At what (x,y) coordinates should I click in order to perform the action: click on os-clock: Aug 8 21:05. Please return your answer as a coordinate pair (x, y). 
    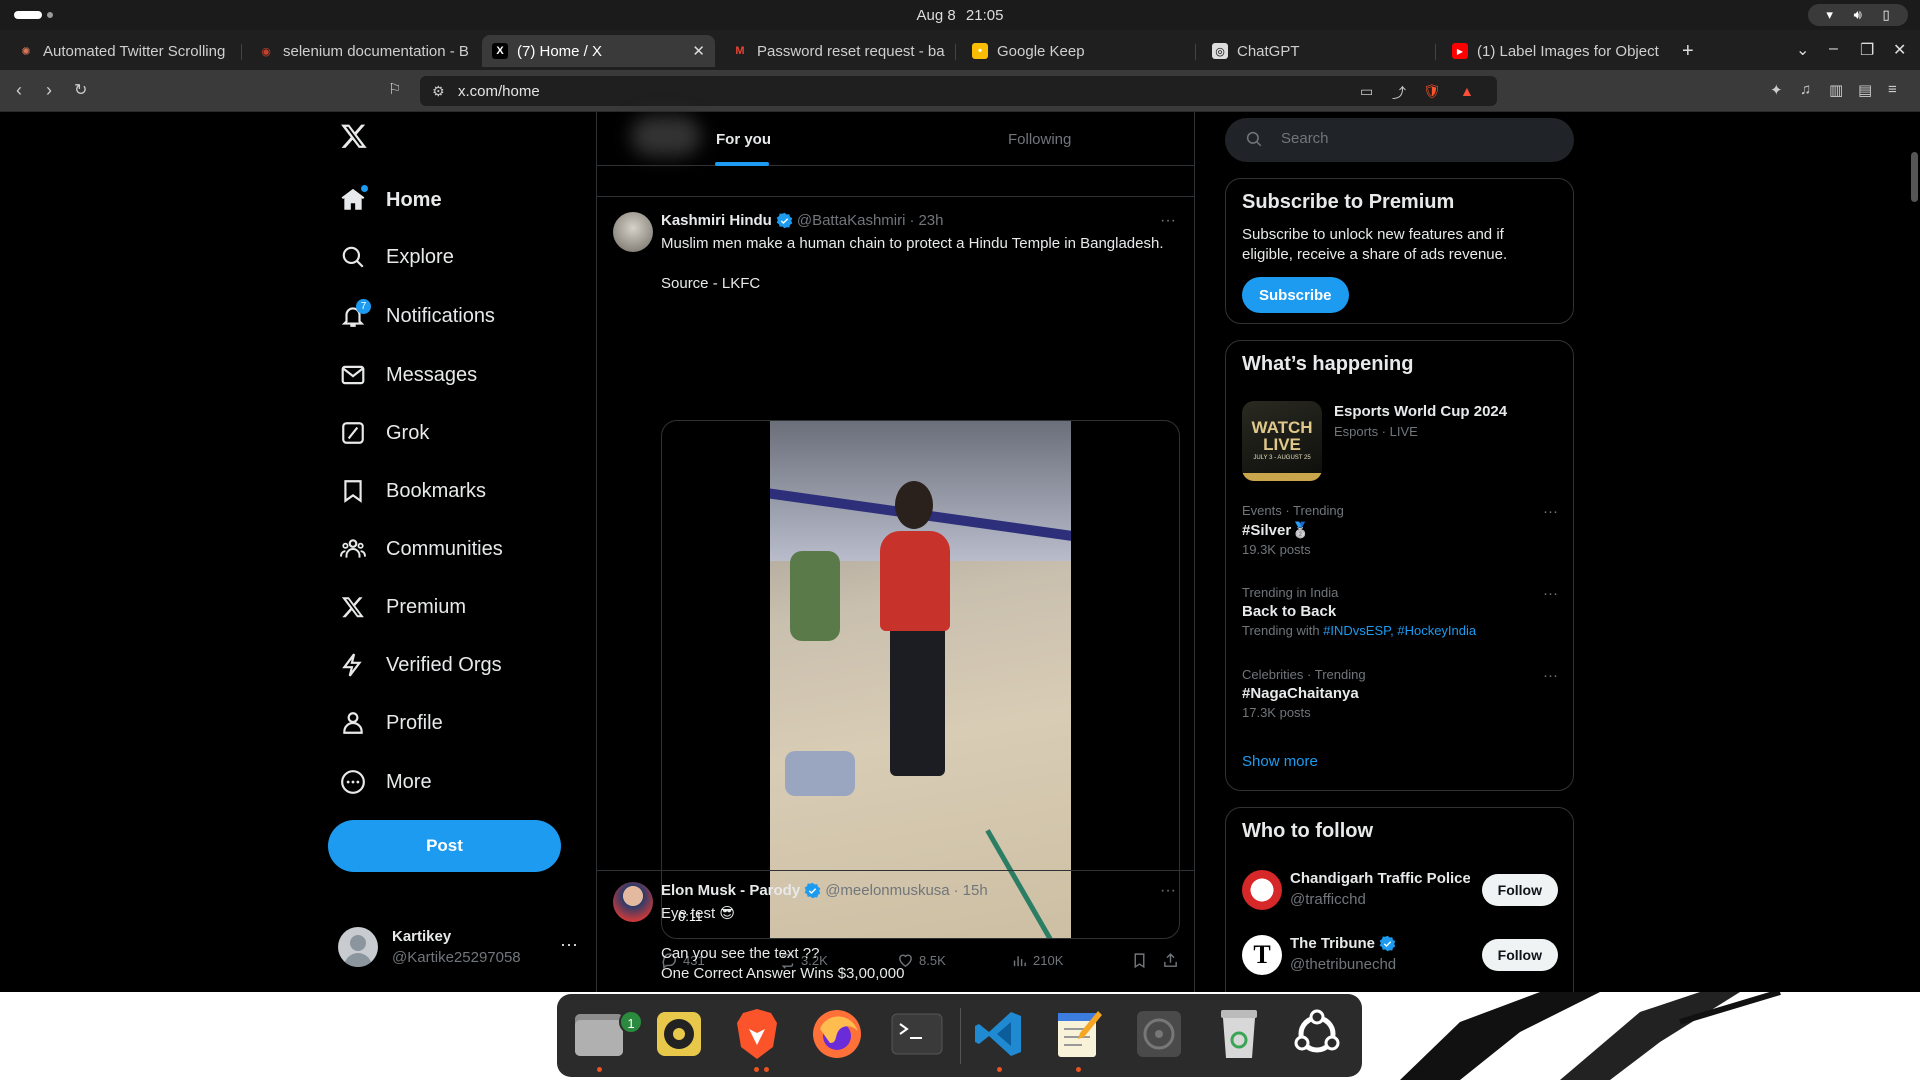
    Looking at the image, I should click on (960, 15).